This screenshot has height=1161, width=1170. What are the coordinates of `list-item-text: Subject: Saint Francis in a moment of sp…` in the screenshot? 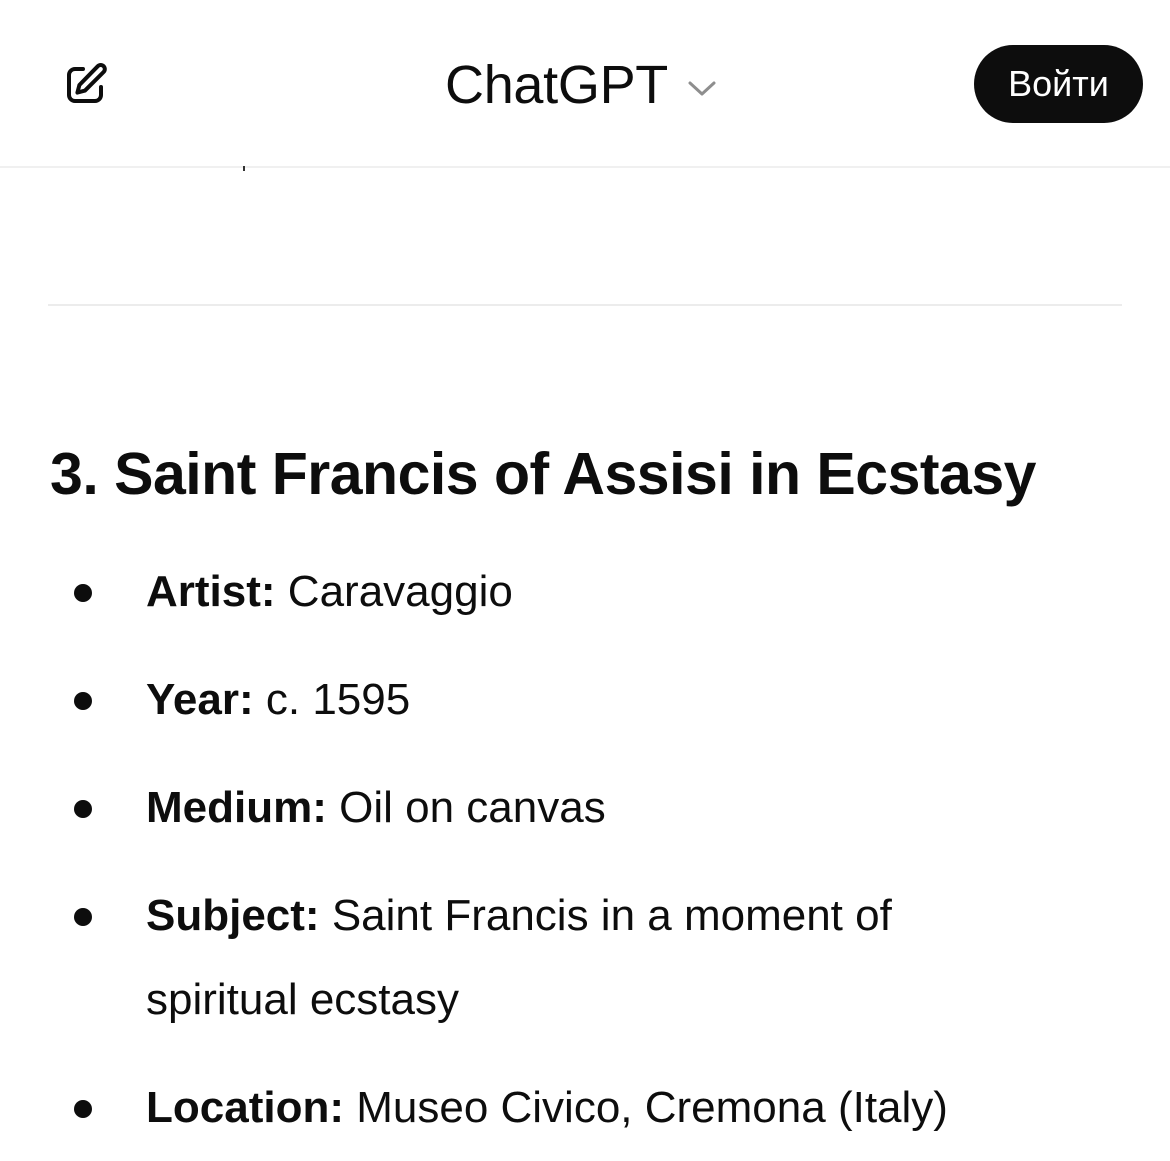 It's located at (576, 958).